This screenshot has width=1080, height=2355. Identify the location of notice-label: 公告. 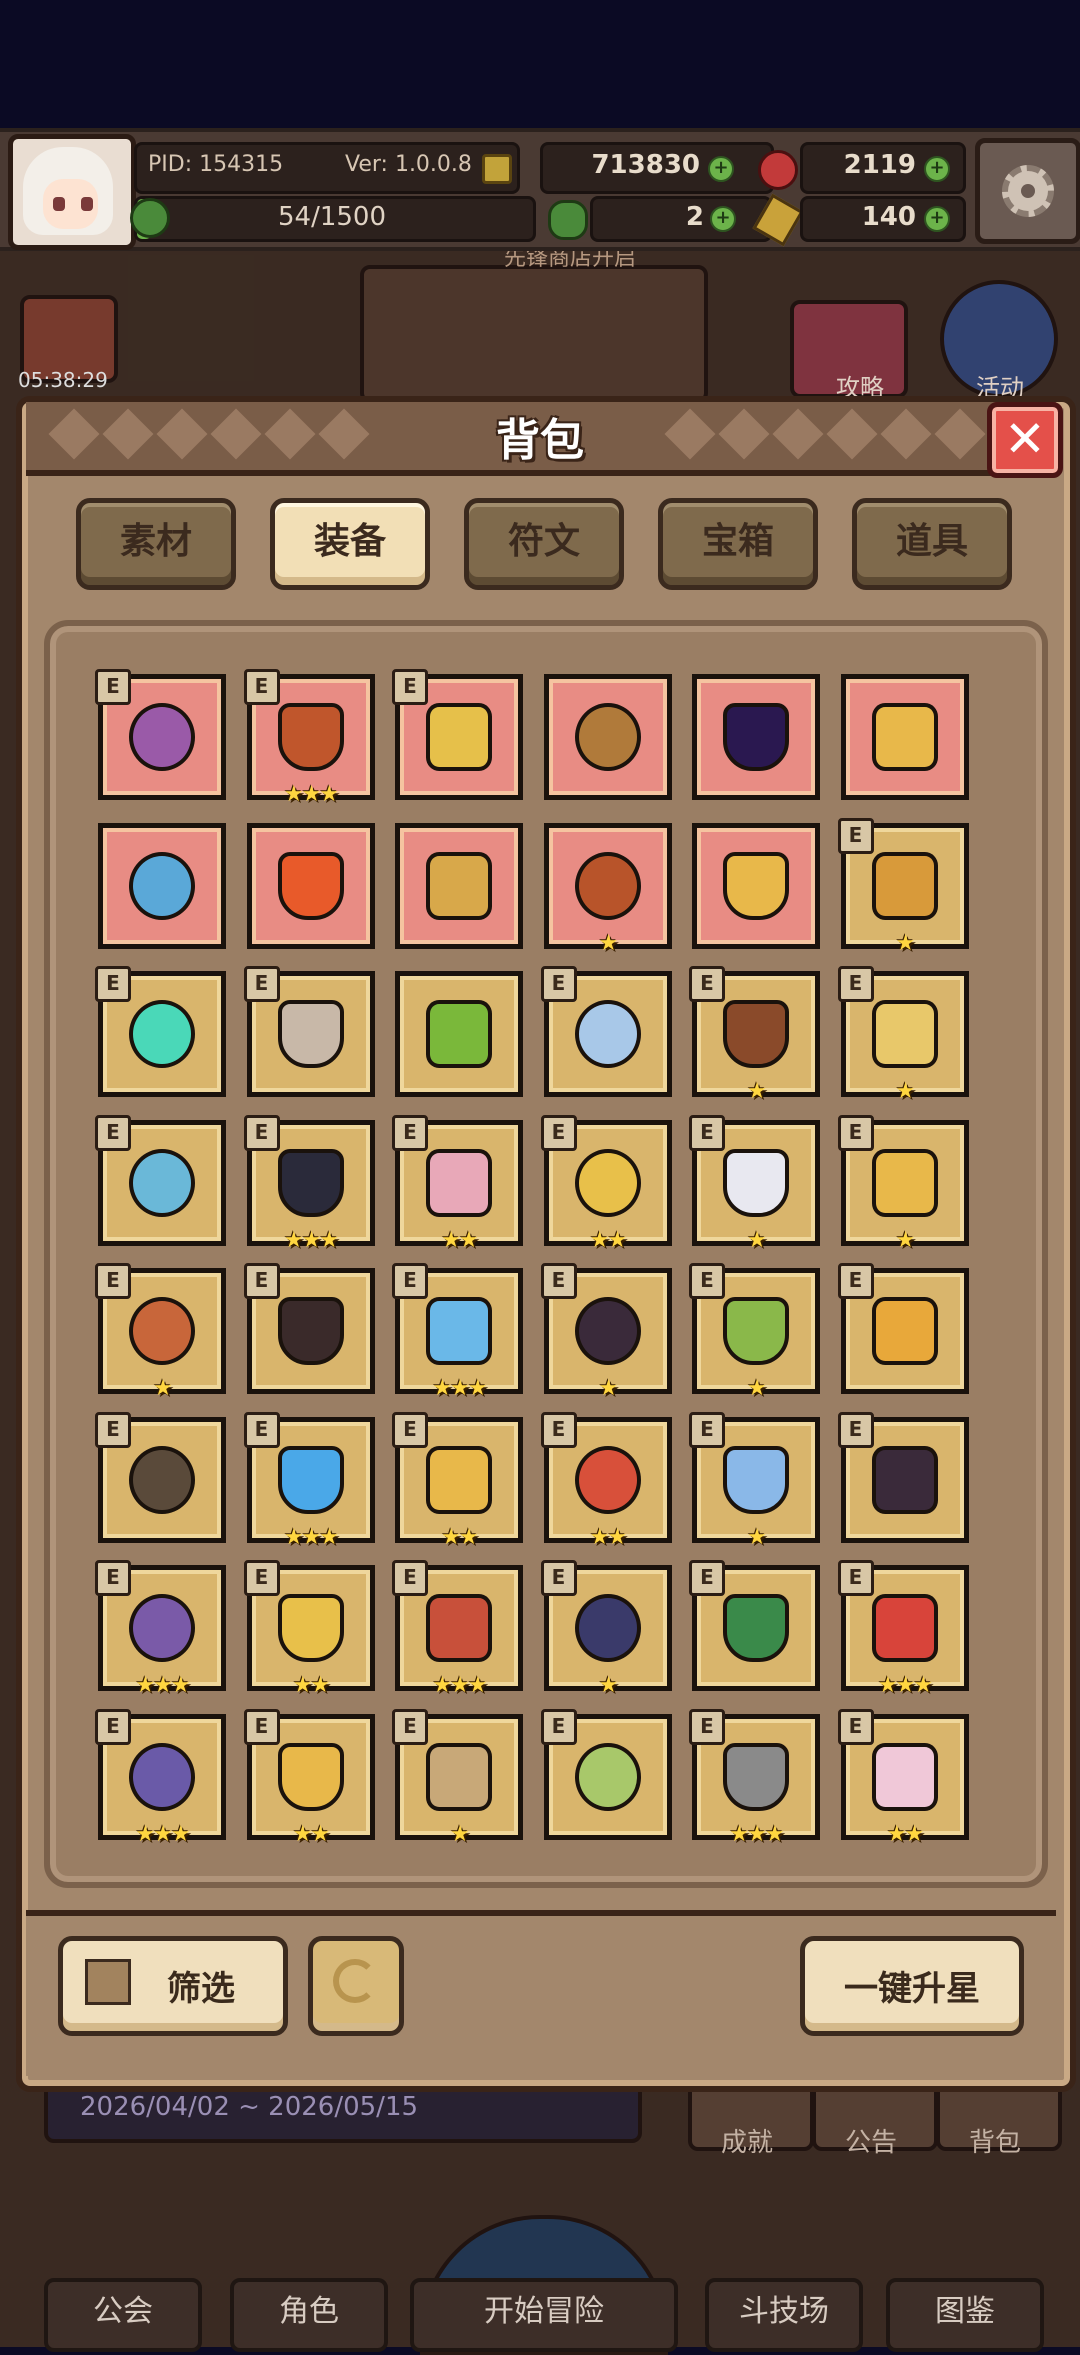
(871, 2140).